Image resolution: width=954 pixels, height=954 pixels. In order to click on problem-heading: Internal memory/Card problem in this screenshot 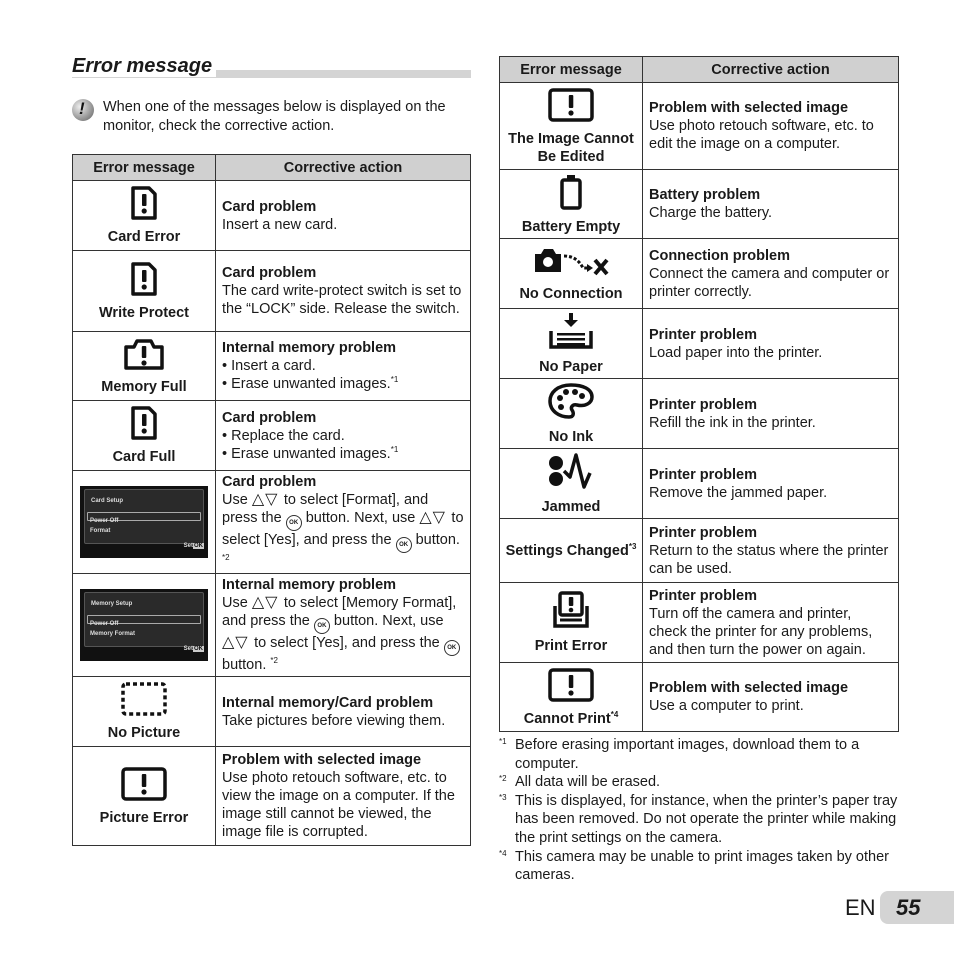, I will do `click(328, 702)`.